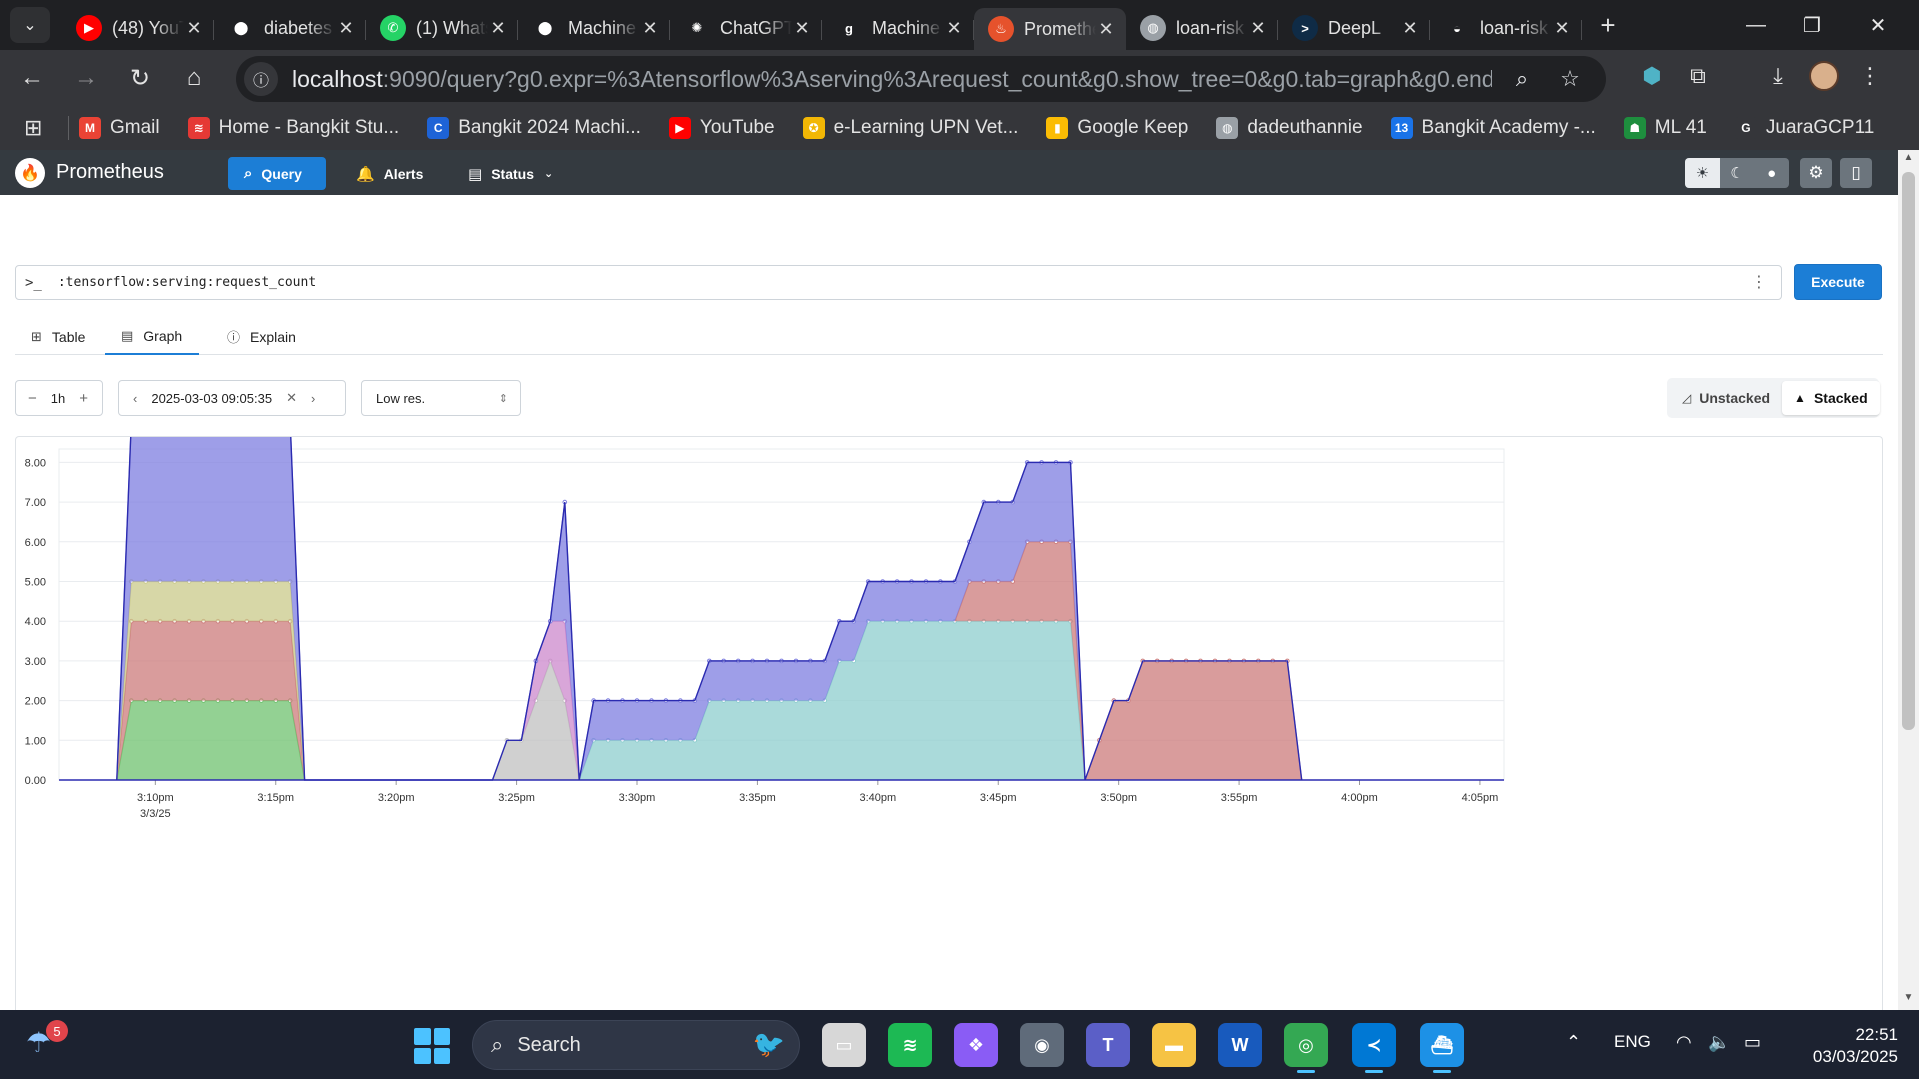  What do you see at coordinates (194, 78) in the screenshot?
I see `home-icon: ⌂` at bounding box center [194, 78].